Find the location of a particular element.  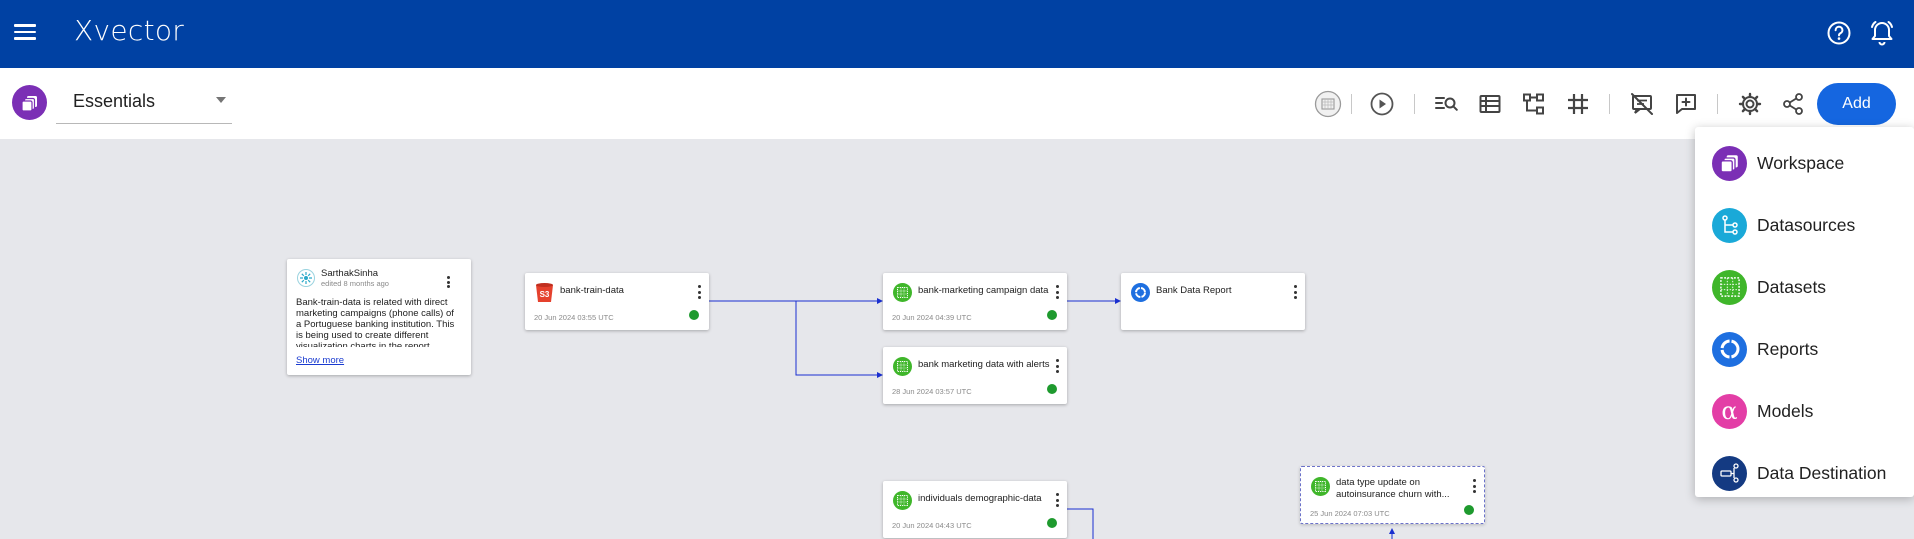

chevron-down-icon is located at coordinates (221, 100).